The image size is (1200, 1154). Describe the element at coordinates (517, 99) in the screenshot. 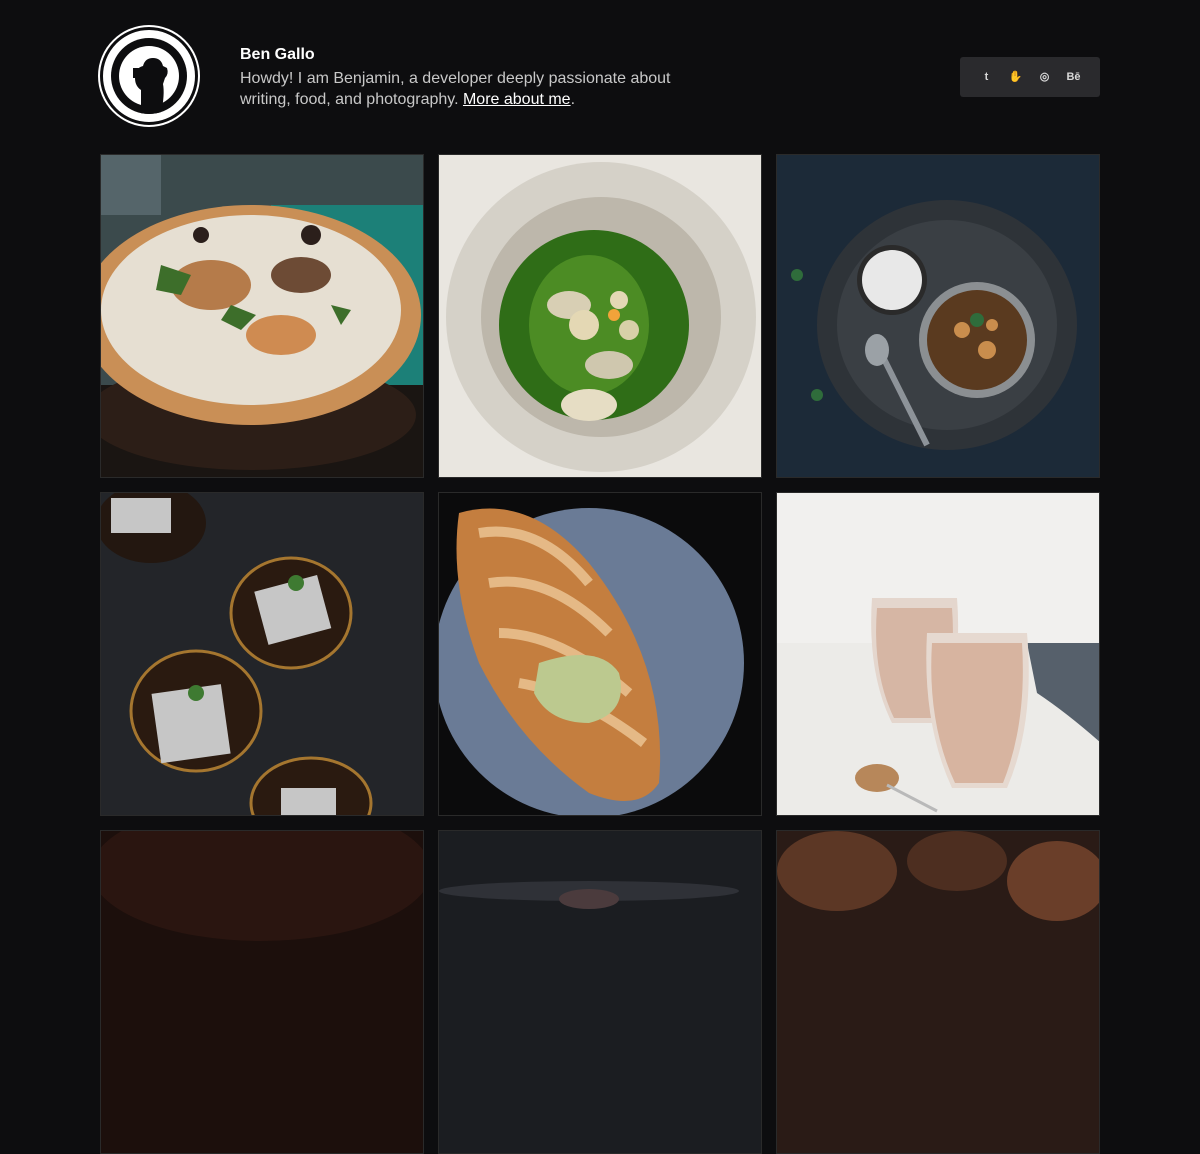

I see `more-about-me-link: More about me` at that location.